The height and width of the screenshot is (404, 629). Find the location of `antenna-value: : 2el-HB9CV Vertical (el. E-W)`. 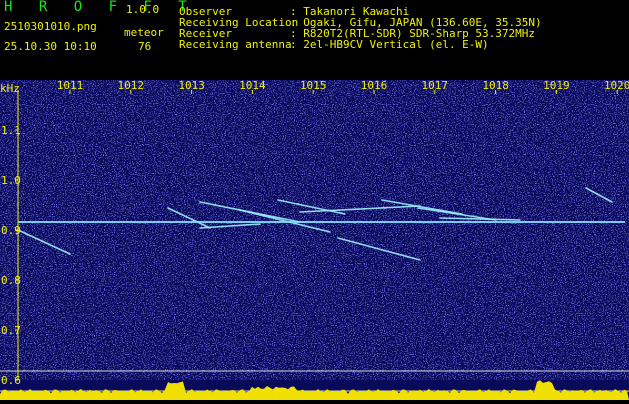

antenna-value: : 2el-HB9CV Vertical (el. E-W) is located at coordinates (389, 44).